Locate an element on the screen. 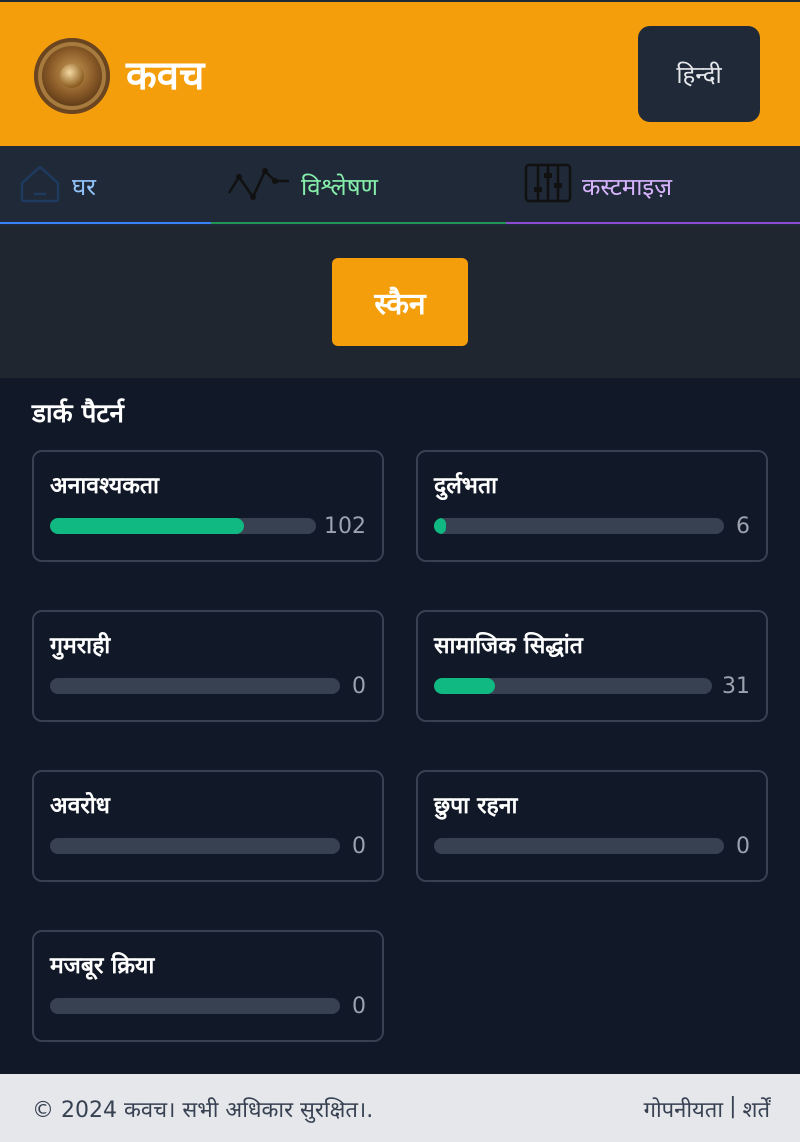  dark-patterns-title: डार्क पैटर्न is located at coordinates (78, 414).